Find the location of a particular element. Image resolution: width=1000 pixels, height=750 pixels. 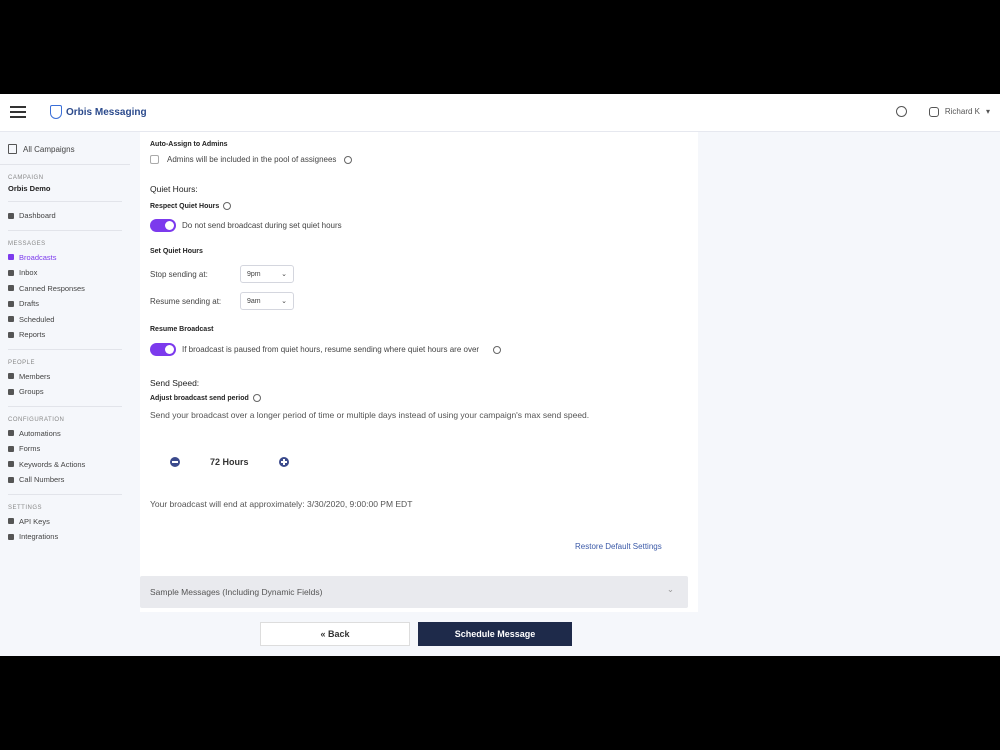

dashboard-icon is located at coordinates (11, 215).